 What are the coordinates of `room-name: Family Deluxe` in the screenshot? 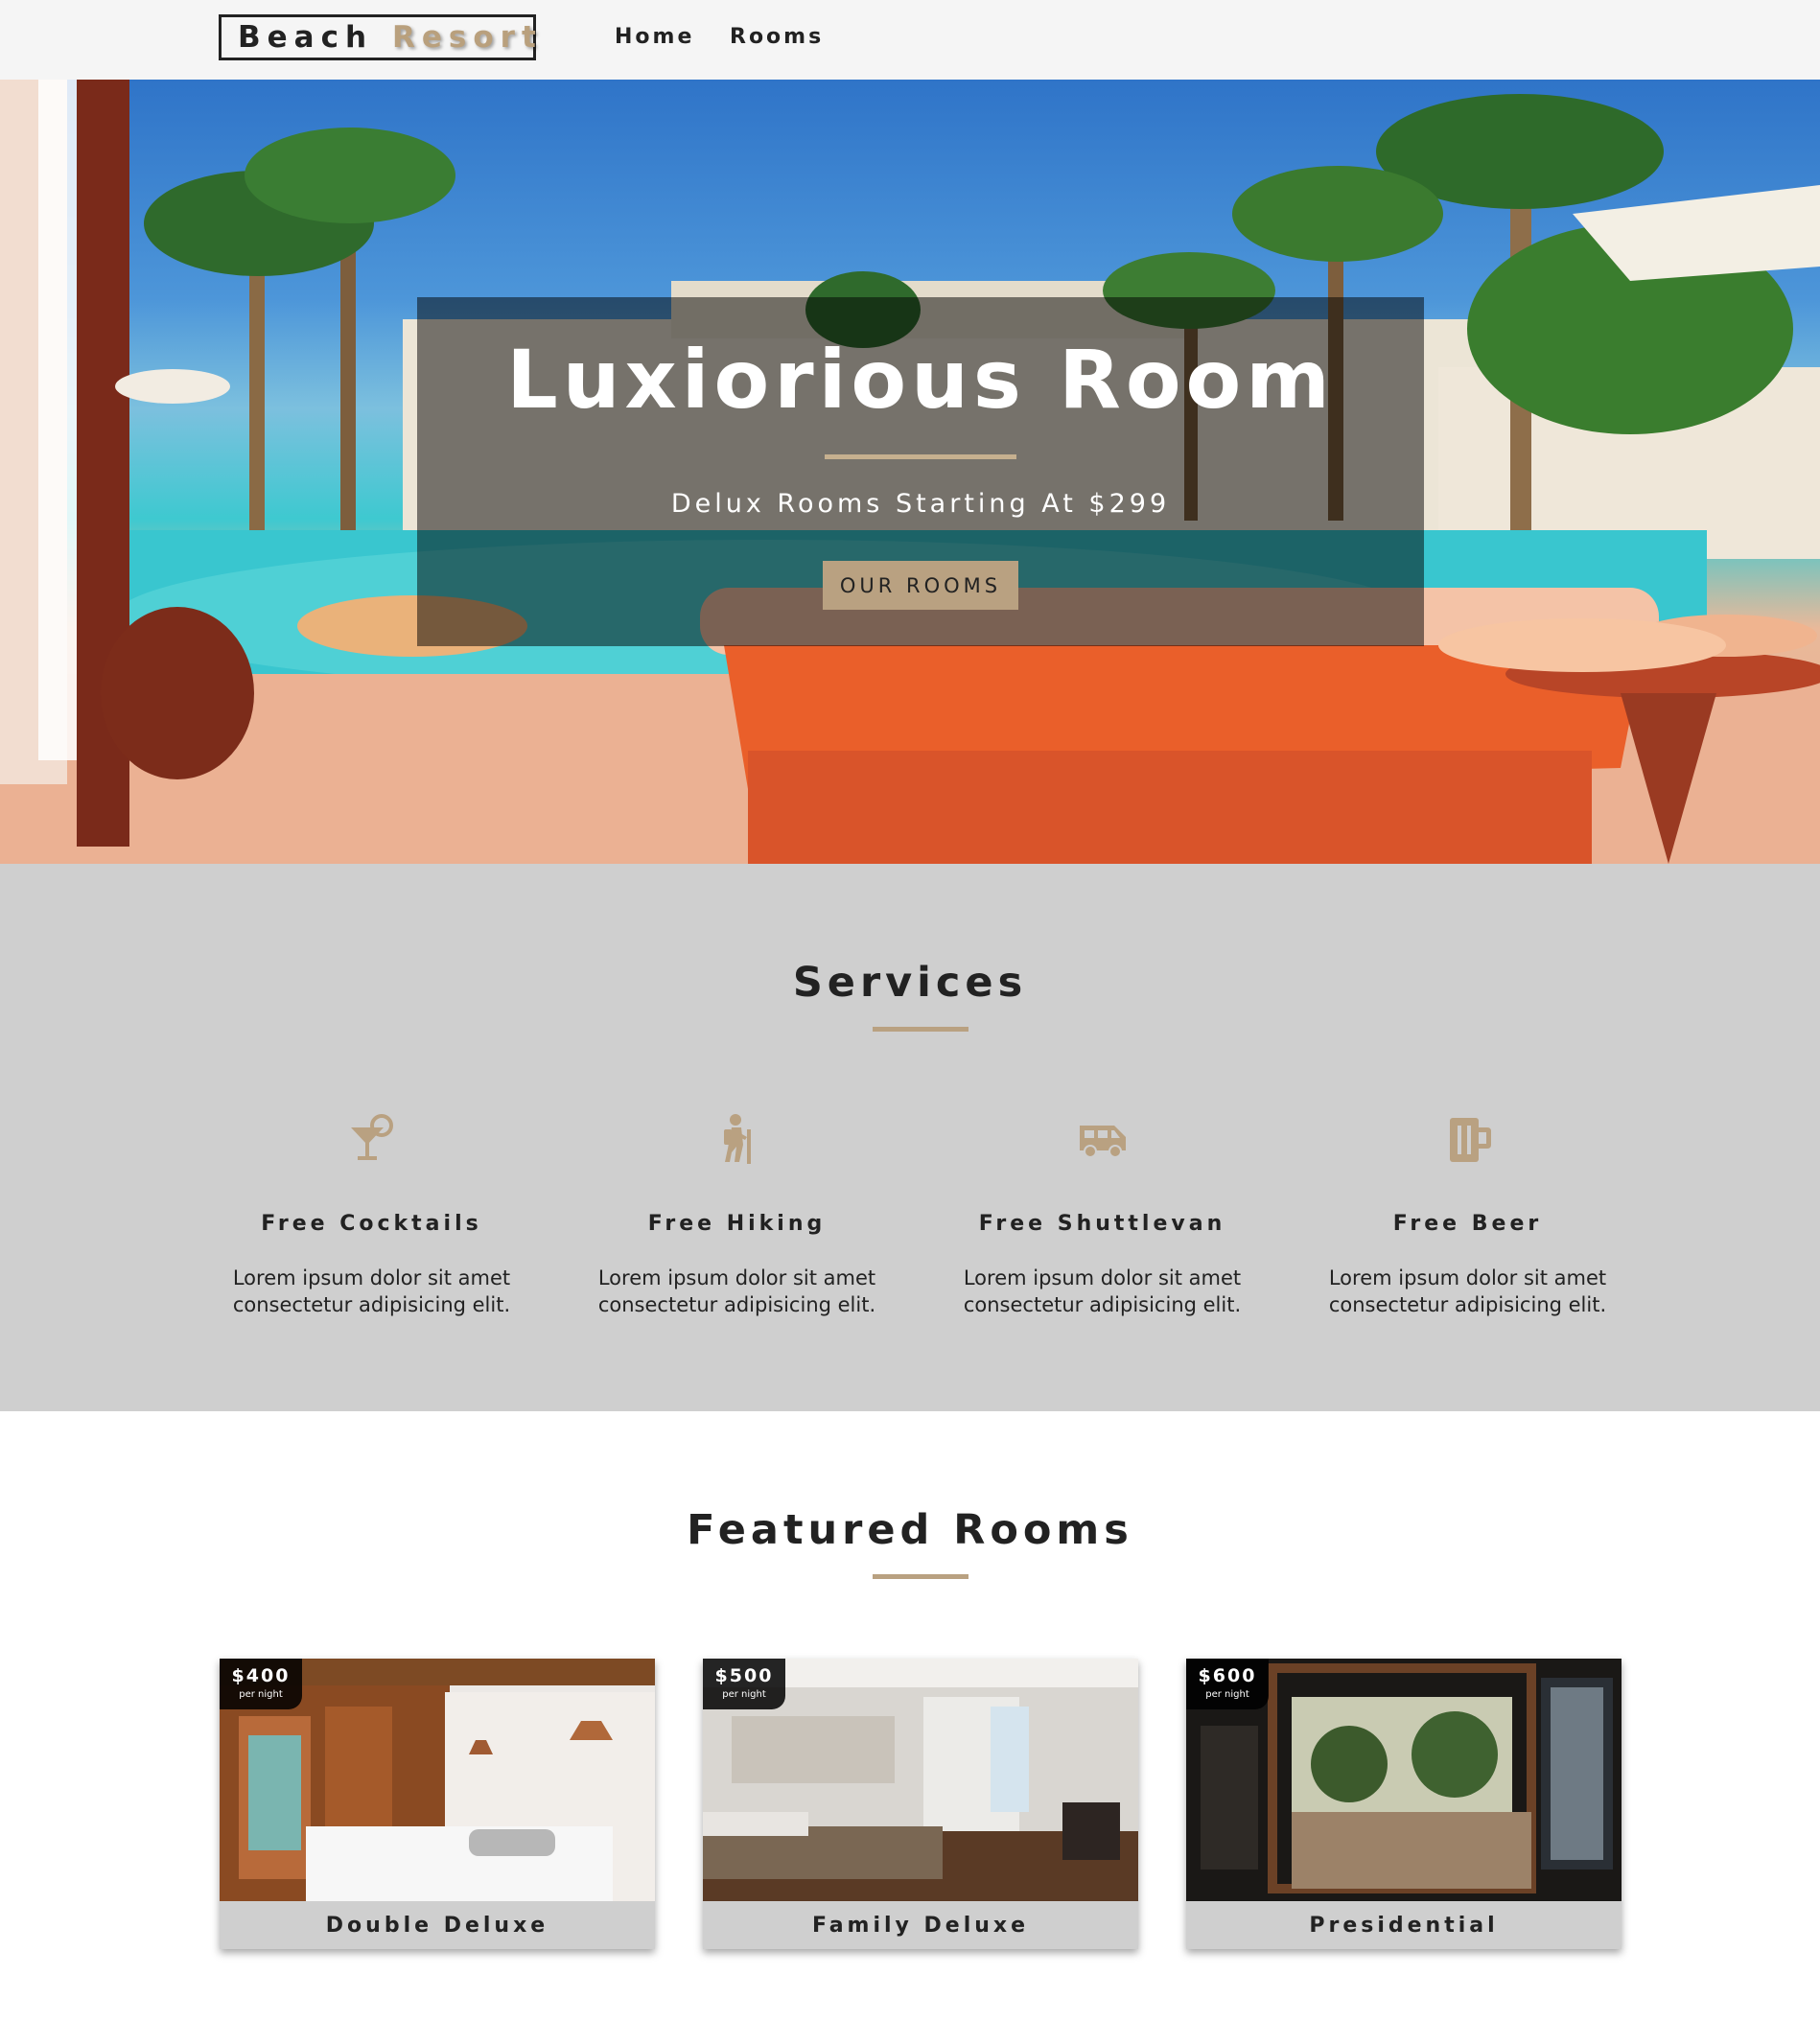 It's located at (920, 1925).